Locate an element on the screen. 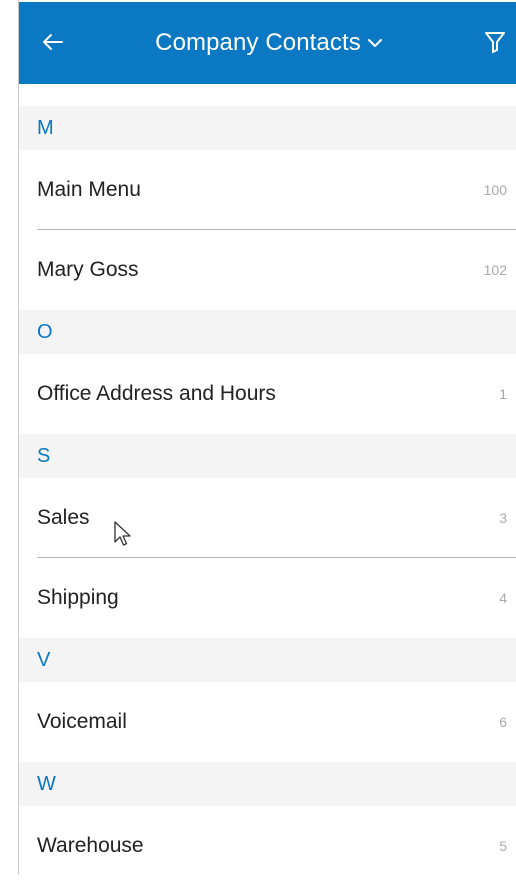 This screenshot has width=516, height=886. app-bar: Company Contacts is located at coordinates (267, 43).